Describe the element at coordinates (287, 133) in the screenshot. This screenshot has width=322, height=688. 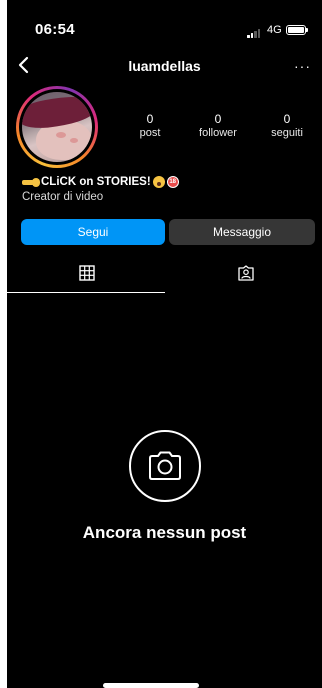
I see `stat-following-label: seguiti` at that location.